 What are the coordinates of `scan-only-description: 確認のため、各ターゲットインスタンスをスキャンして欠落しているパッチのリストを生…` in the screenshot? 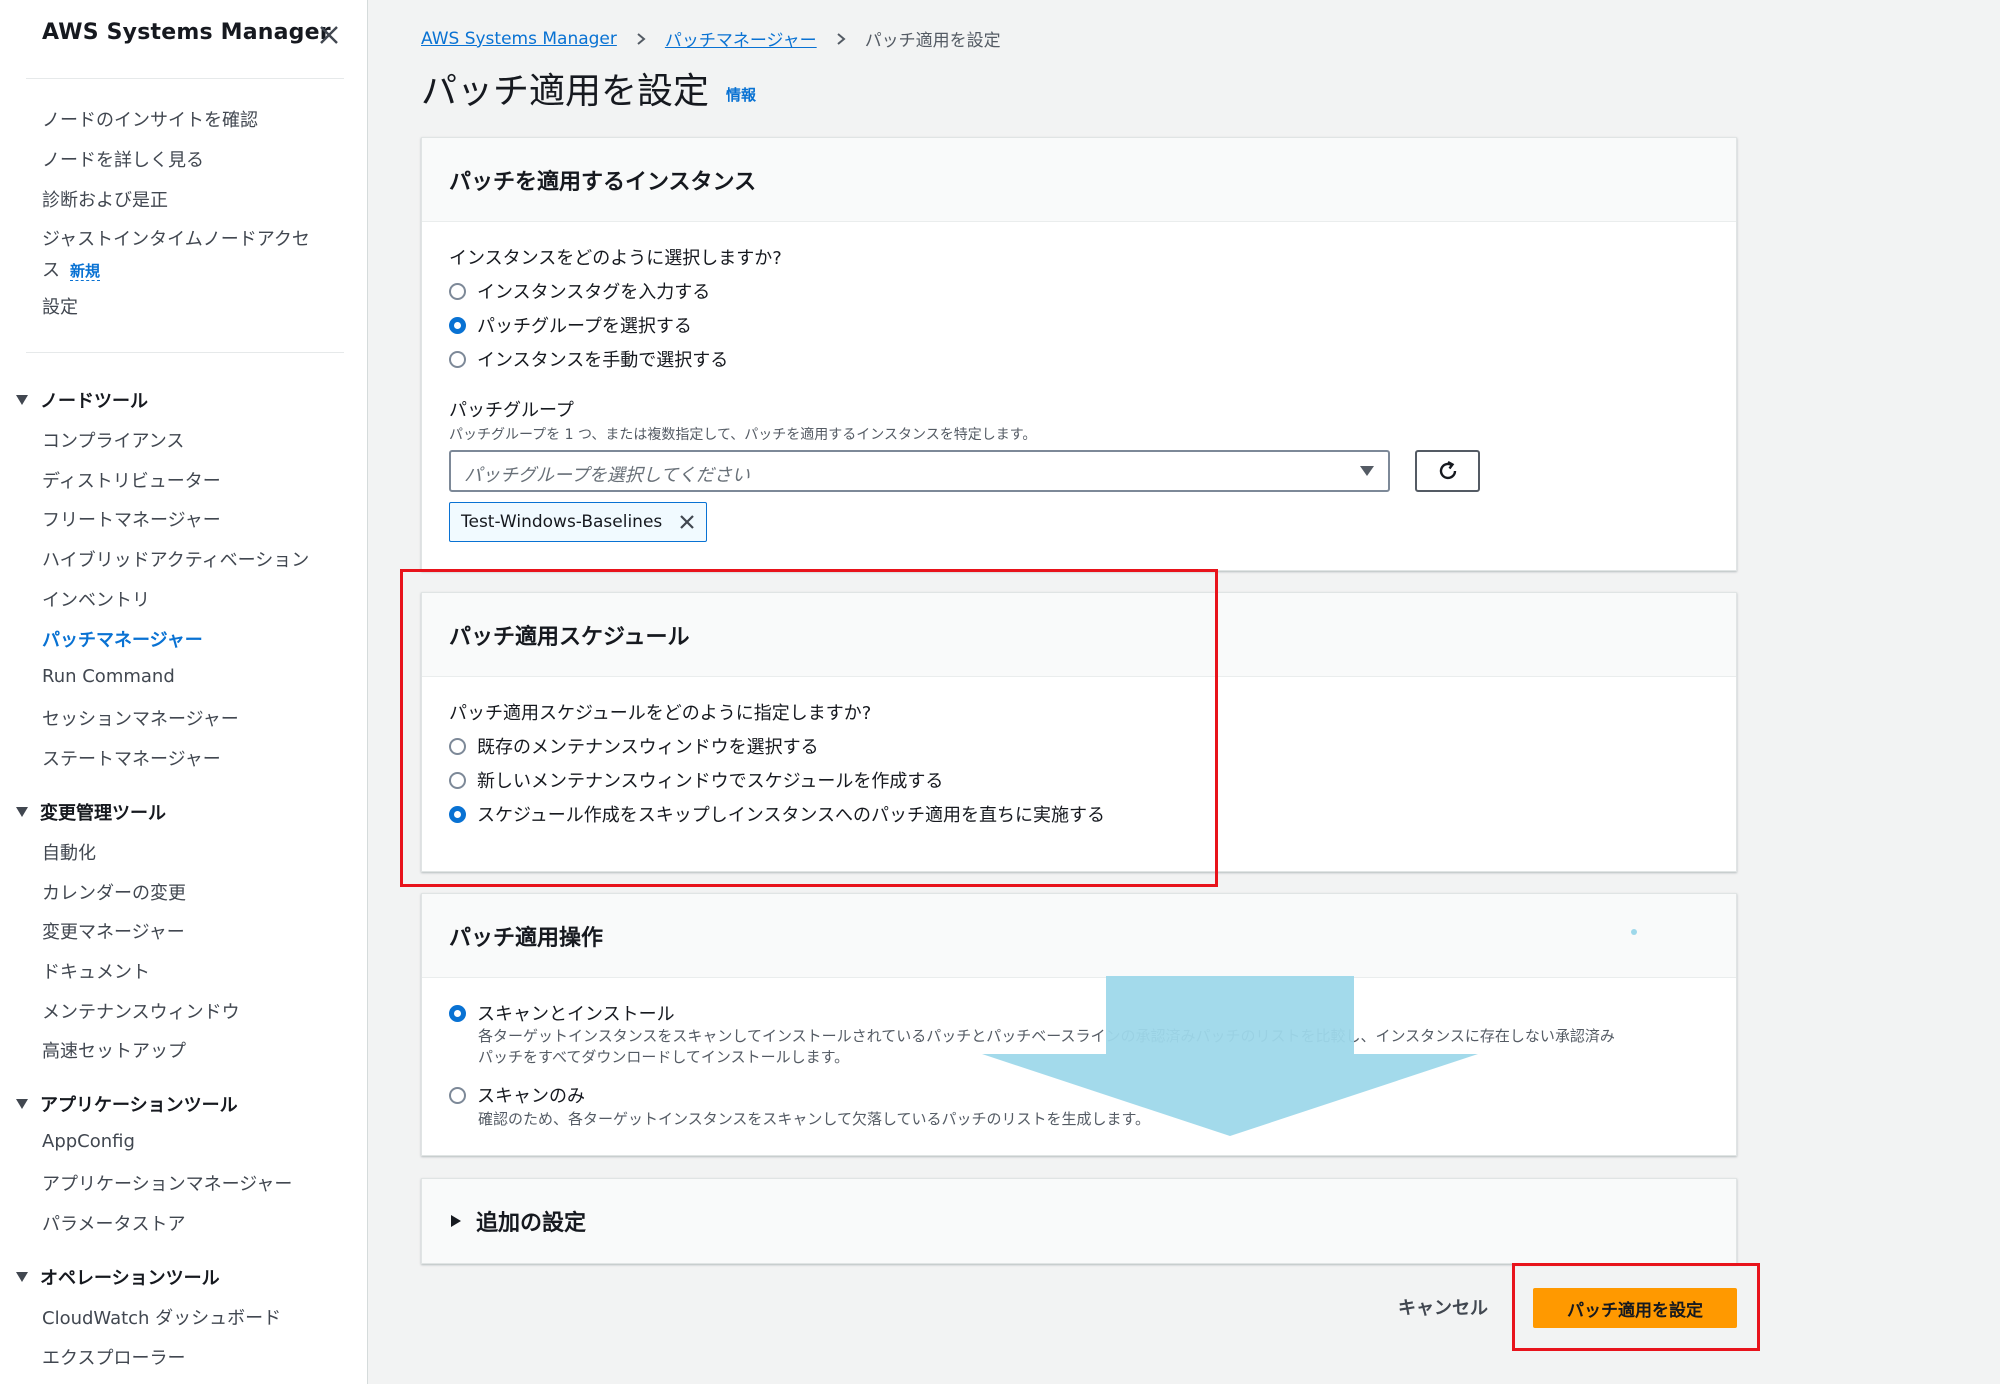 It's located at (814, 1119).